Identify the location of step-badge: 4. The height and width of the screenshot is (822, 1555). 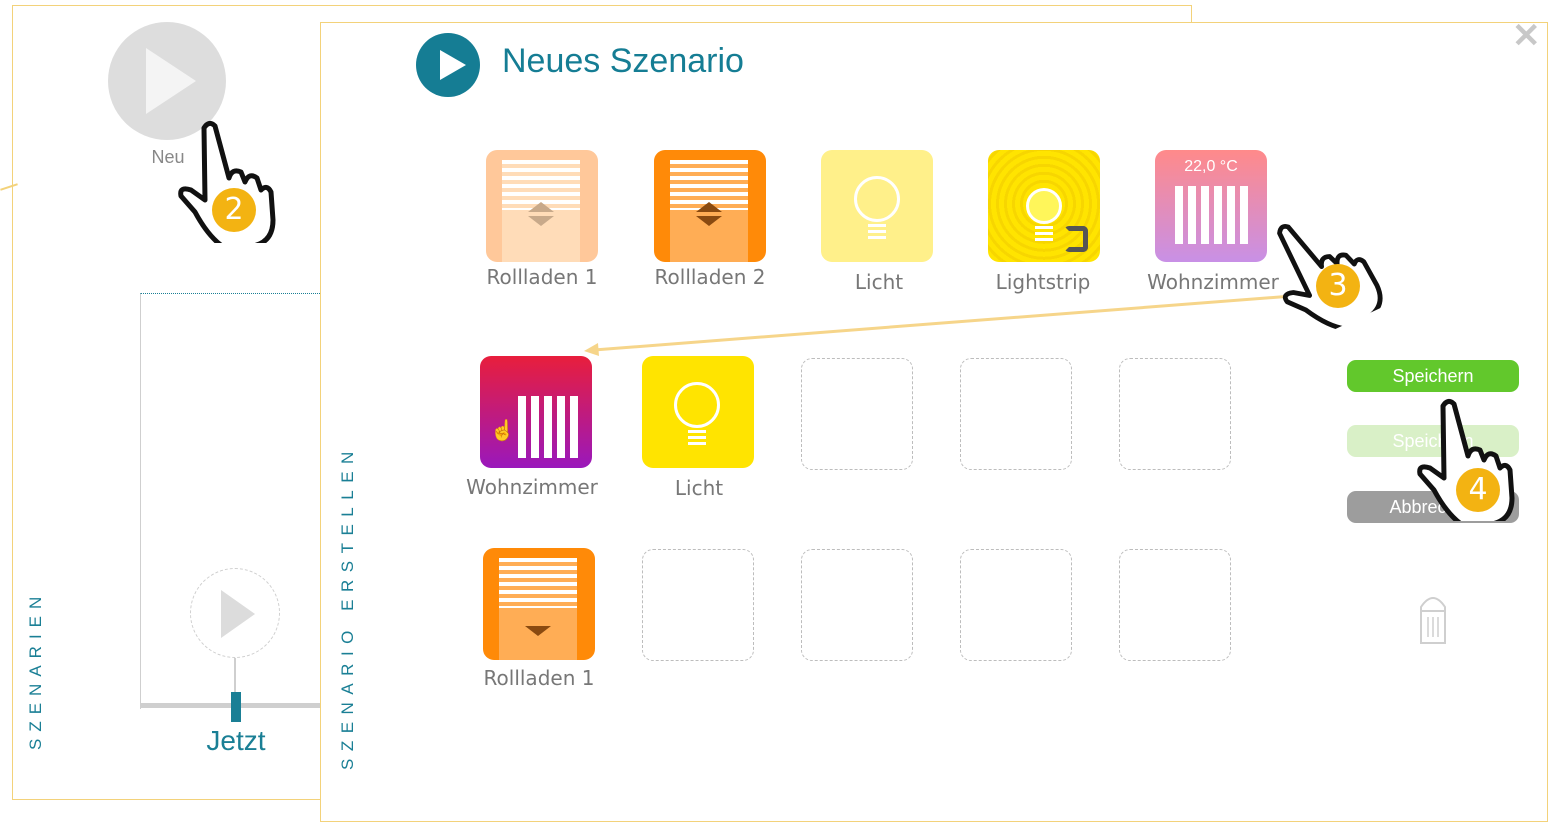
(1478, 490).